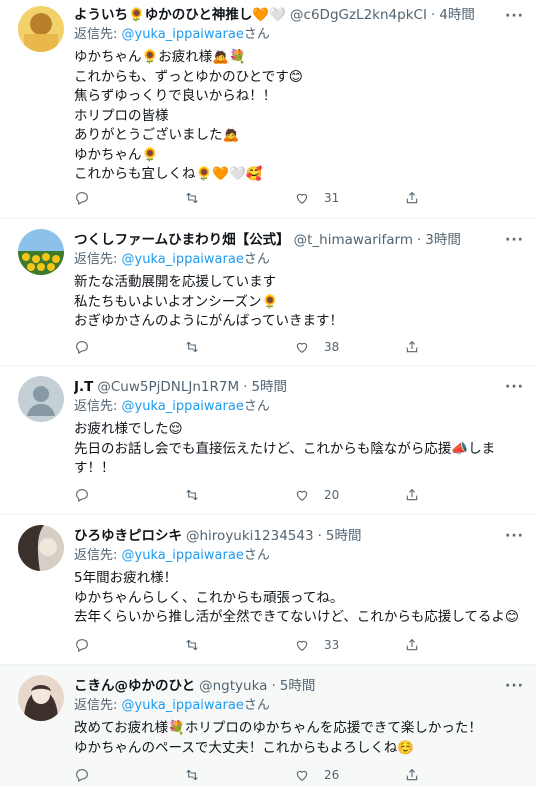 The width and height of the screenshot is (536, 787). I want to click on like-count: 20, so click(332, 495).